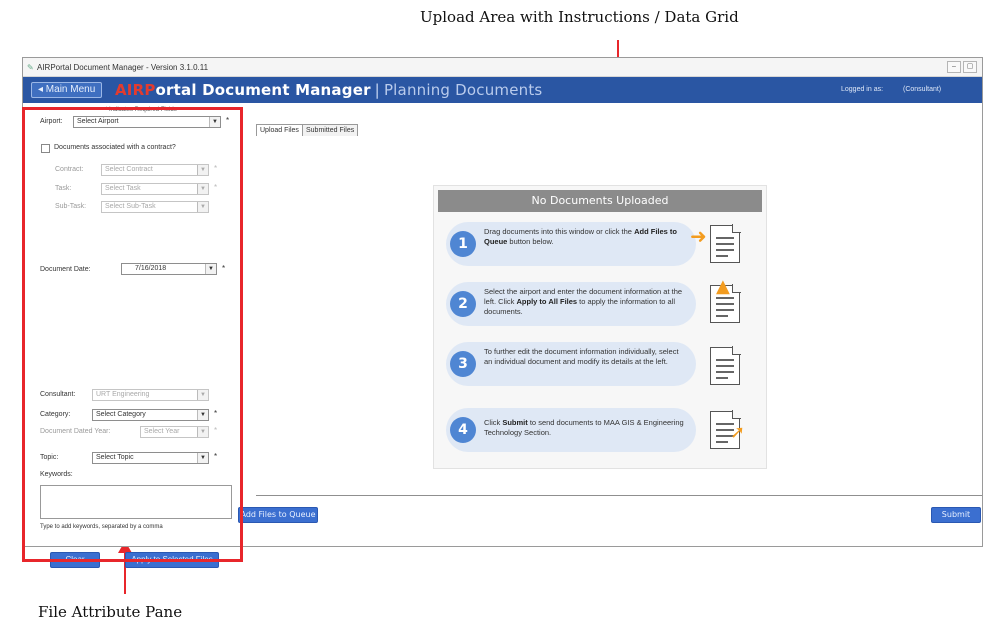 The image size is (983, 630). Describe the element at coordinates (123, 188) in the screenshot. I see `task-select-value: Select Task` at that location.